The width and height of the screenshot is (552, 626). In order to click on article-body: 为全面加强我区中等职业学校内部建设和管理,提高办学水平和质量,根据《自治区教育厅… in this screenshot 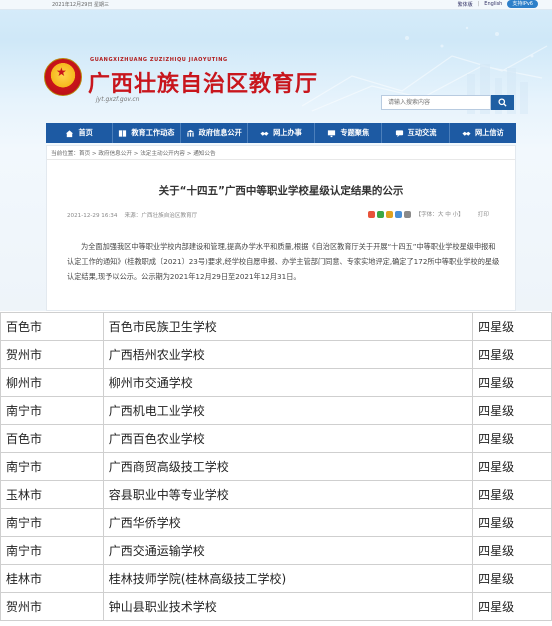, I will do `click(283, 262)`.